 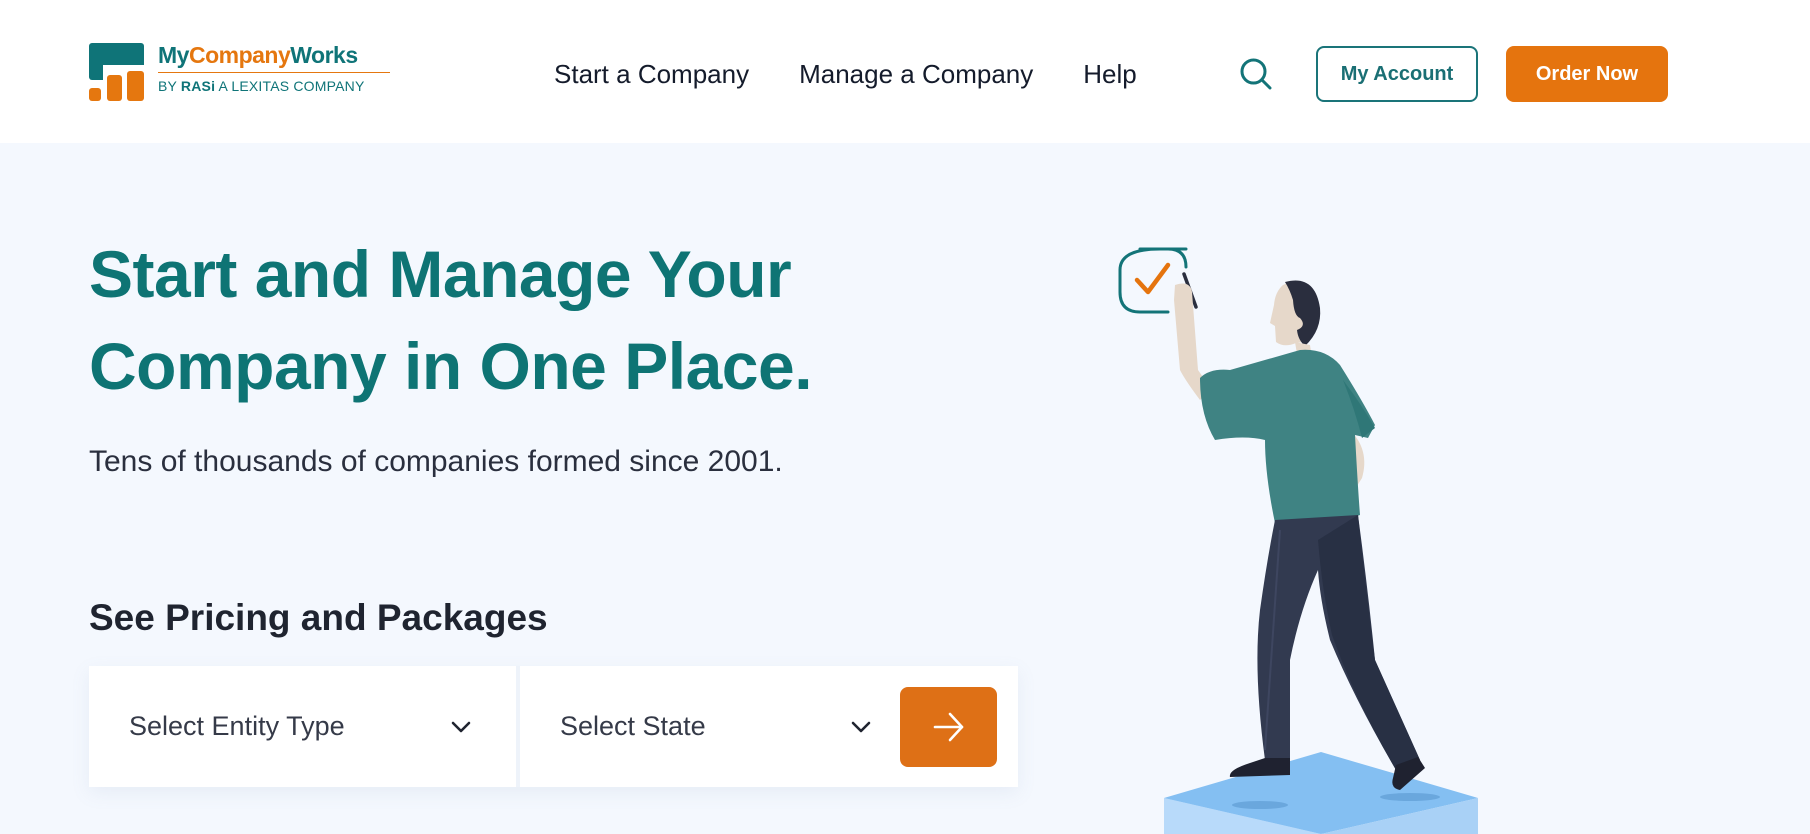 I want to click on entity-type-value: Select Entity Type, so click(x=237, y=726).